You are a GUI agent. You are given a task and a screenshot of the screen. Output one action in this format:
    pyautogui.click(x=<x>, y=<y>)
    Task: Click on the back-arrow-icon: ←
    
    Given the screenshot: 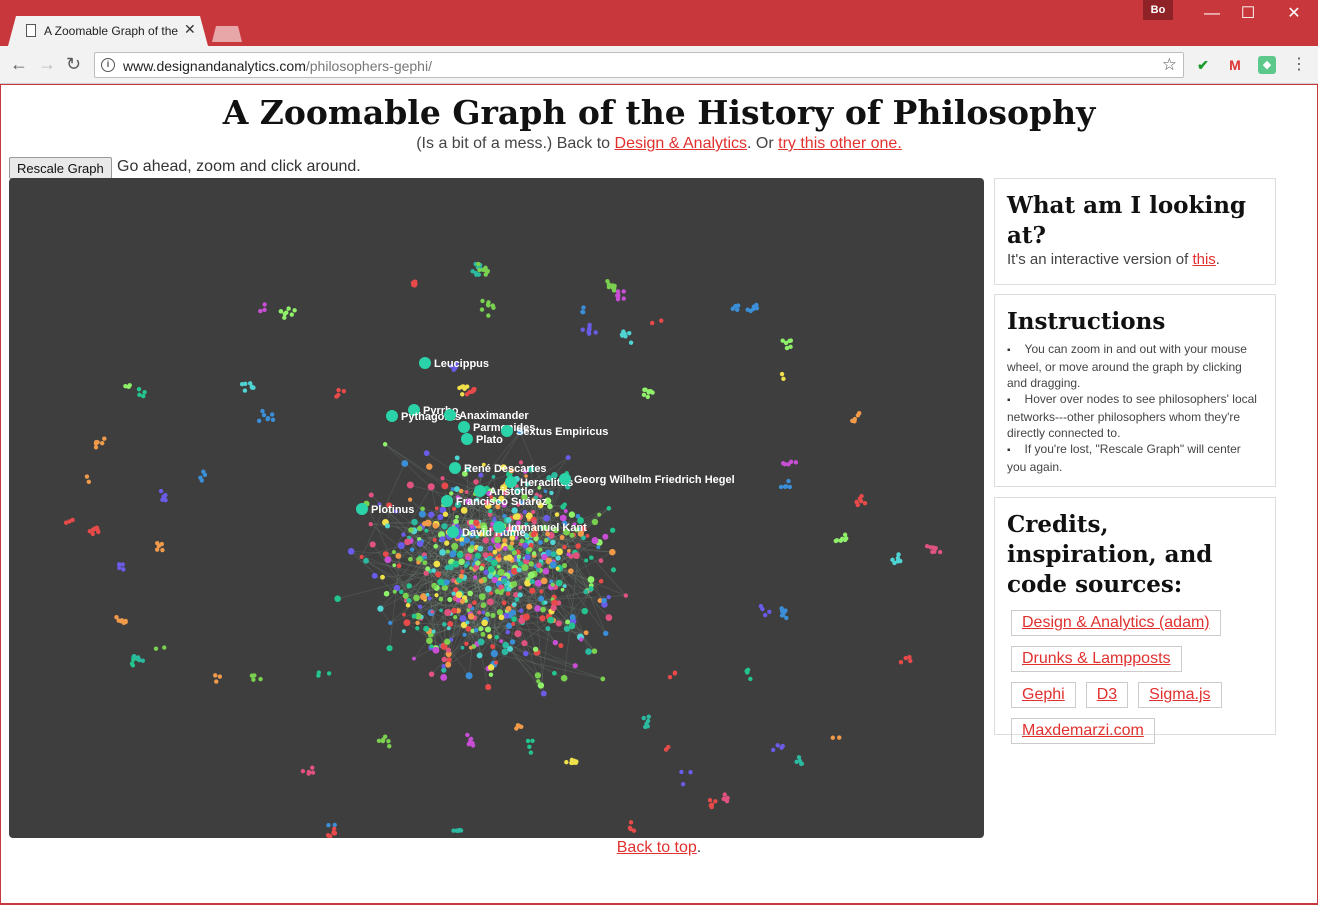 What is the action you would take?
    pyautogui.click(x=19, y=64)
    